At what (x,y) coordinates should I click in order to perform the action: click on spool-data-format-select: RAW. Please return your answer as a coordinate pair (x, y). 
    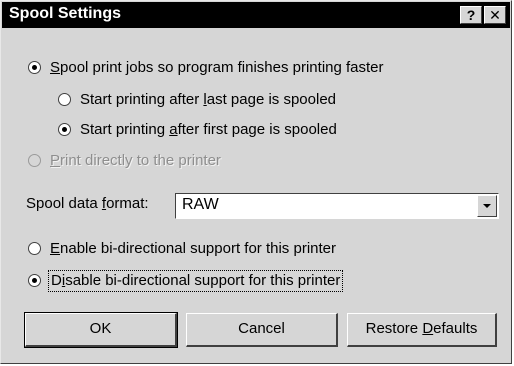
    Looking at the image, I should click on (337, 206).